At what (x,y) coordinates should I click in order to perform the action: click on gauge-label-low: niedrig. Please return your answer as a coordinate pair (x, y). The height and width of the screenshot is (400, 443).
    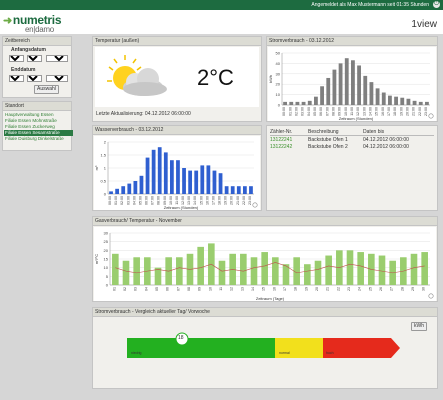
    Looking at the image, I should click on (136, 353).